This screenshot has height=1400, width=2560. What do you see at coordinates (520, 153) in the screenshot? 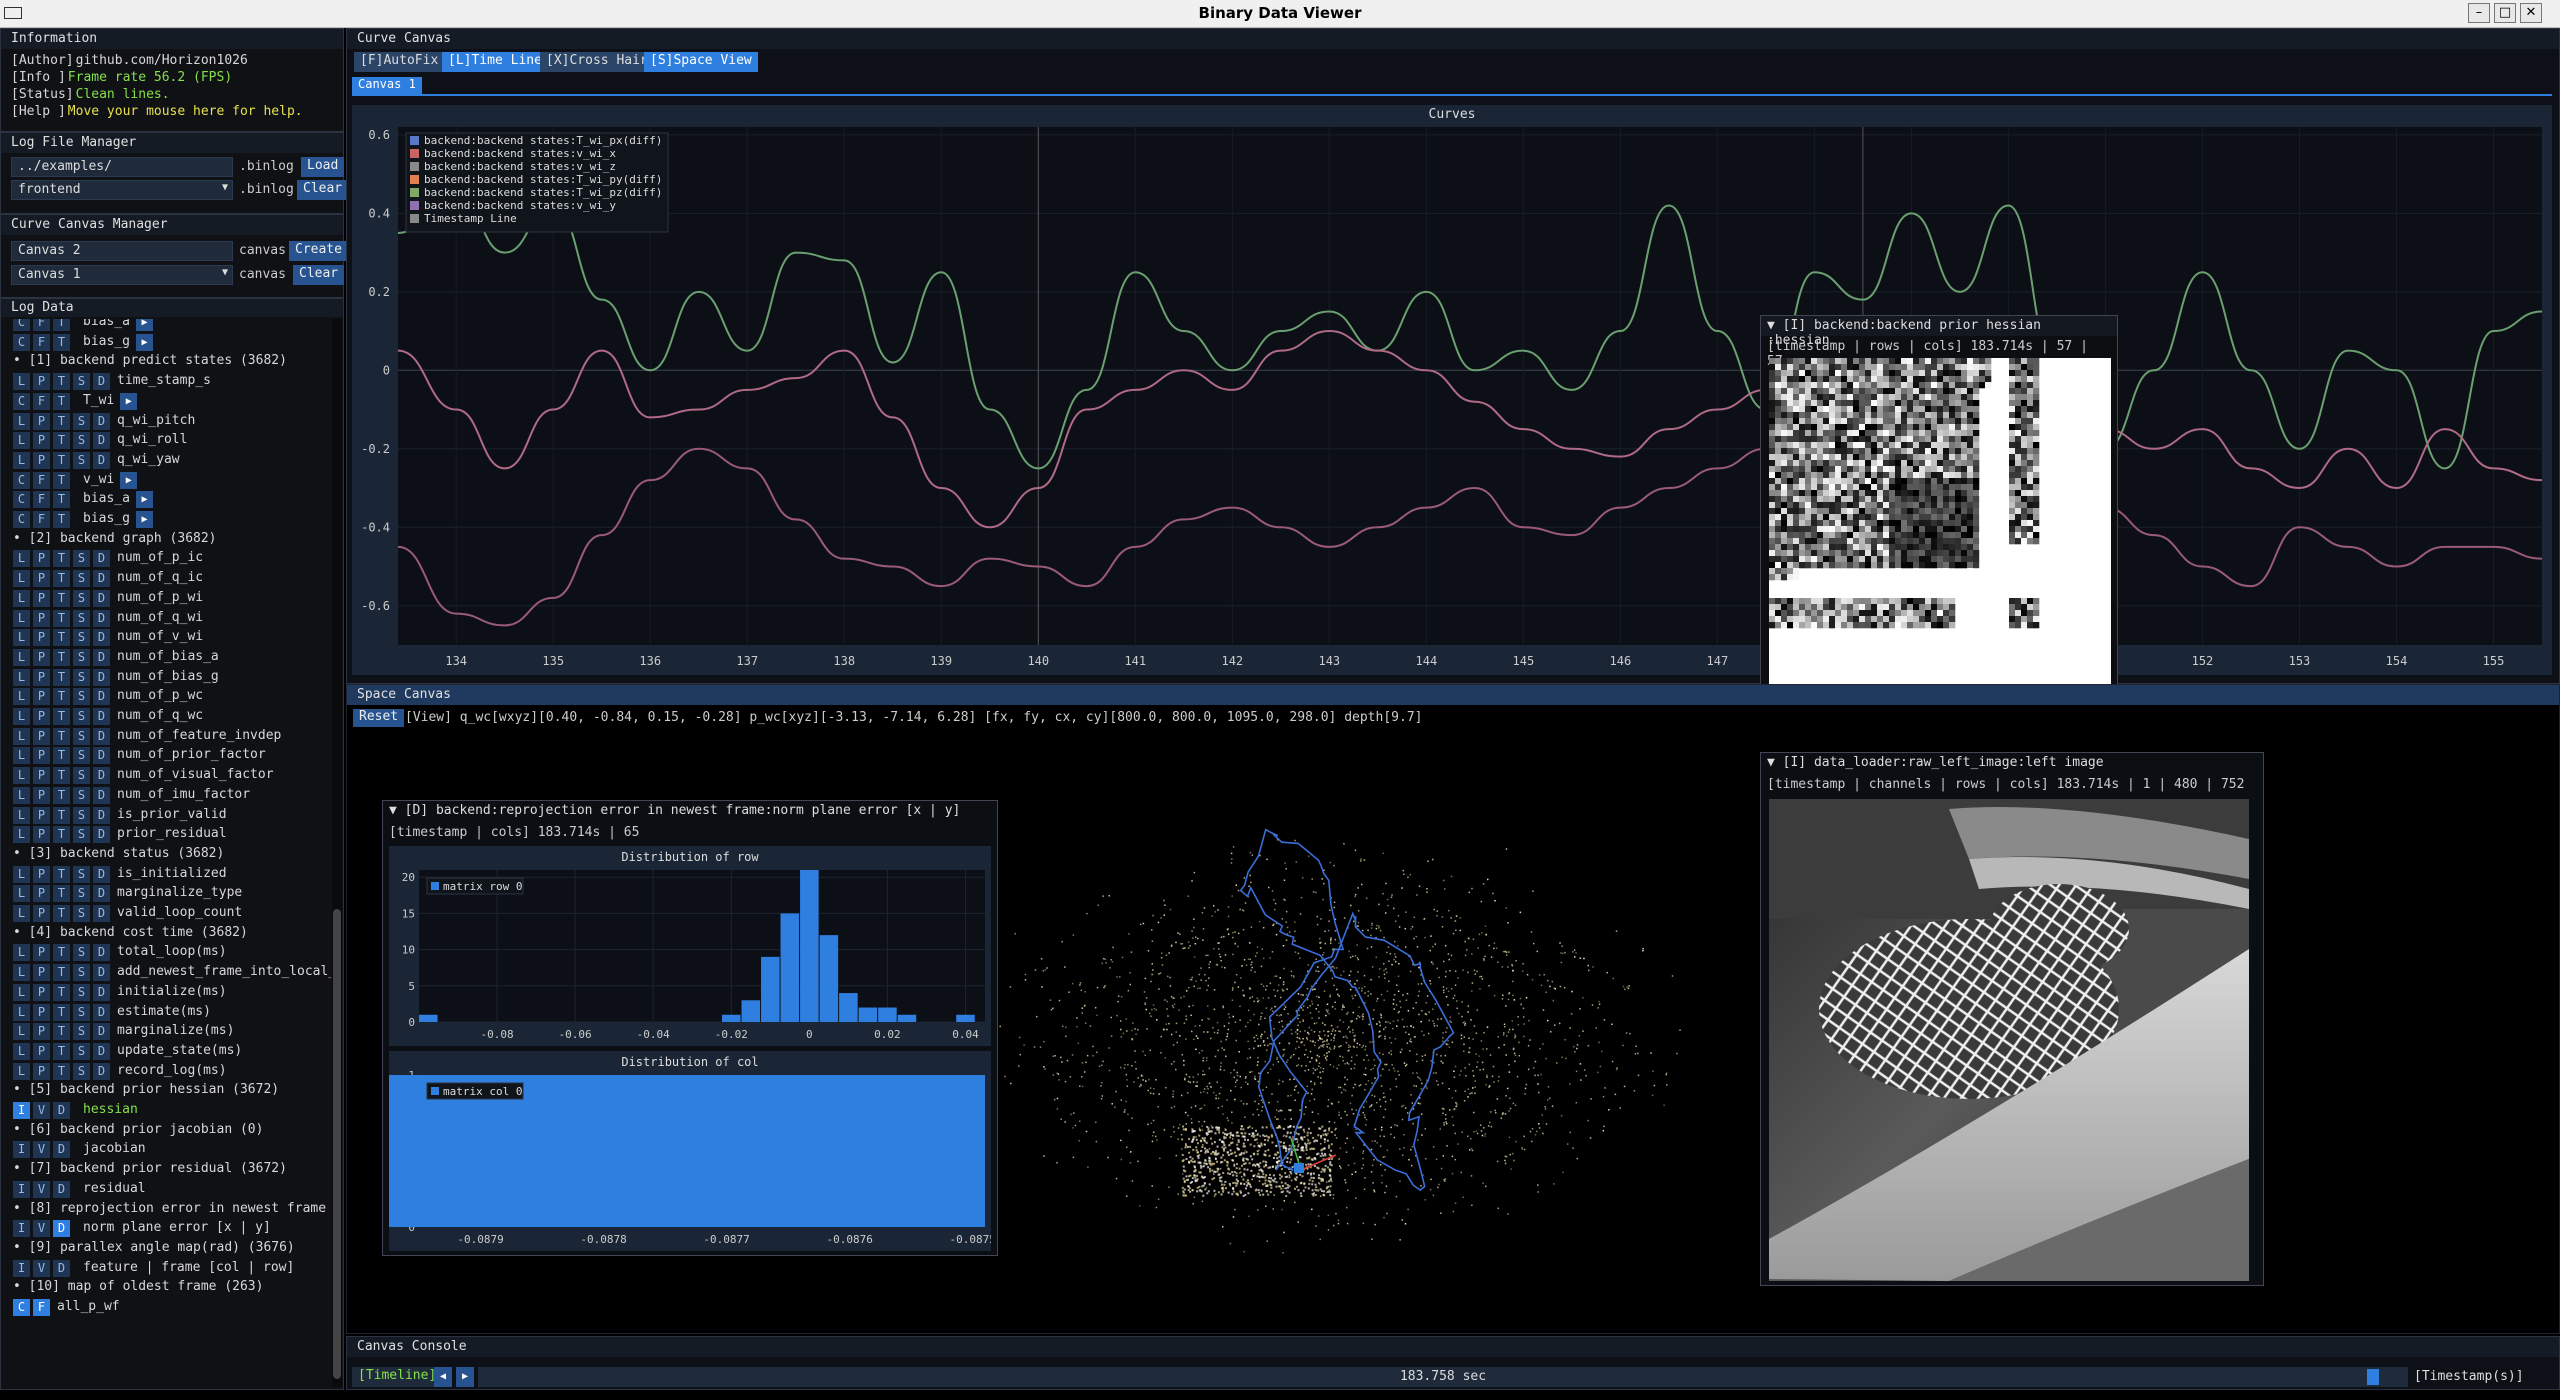
I see `legend-label: backend:backend states:v_wi_x` at bounding box center [520, 153].